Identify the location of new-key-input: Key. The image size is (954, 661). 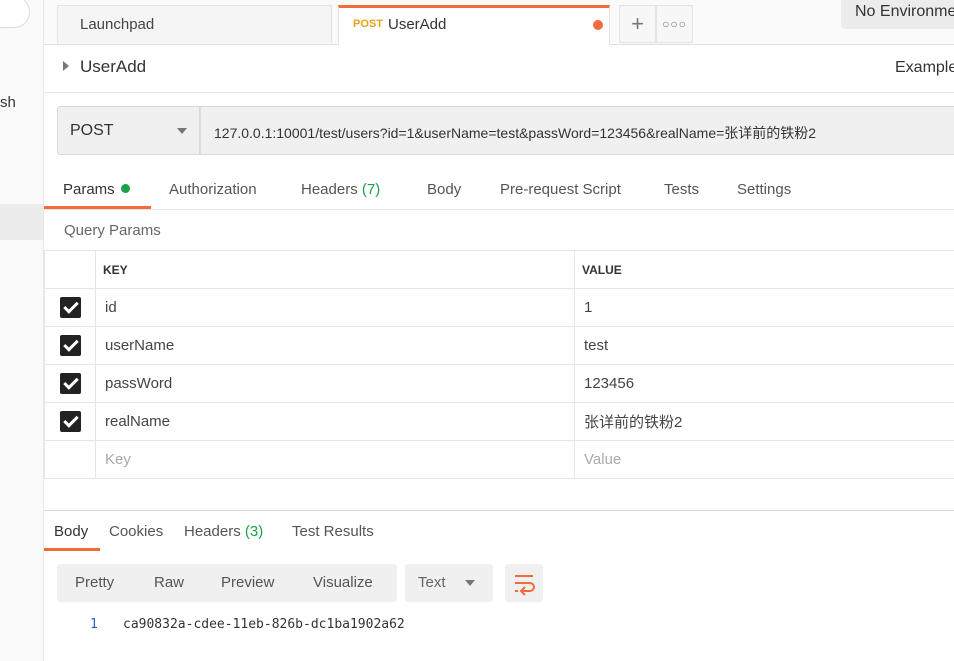
(335, 459).